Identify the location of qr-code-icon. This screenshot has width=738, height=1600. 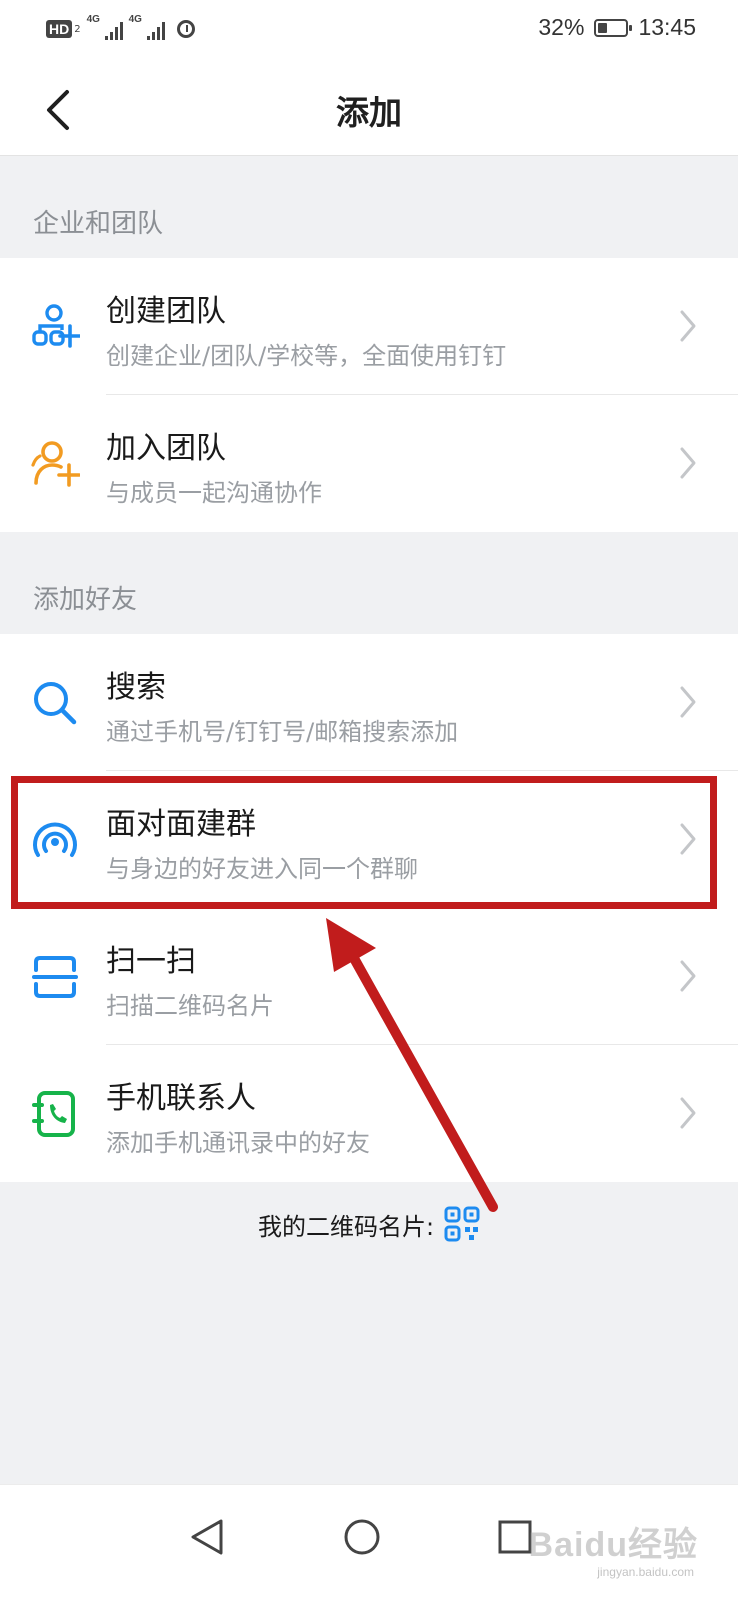
(462, 1224).